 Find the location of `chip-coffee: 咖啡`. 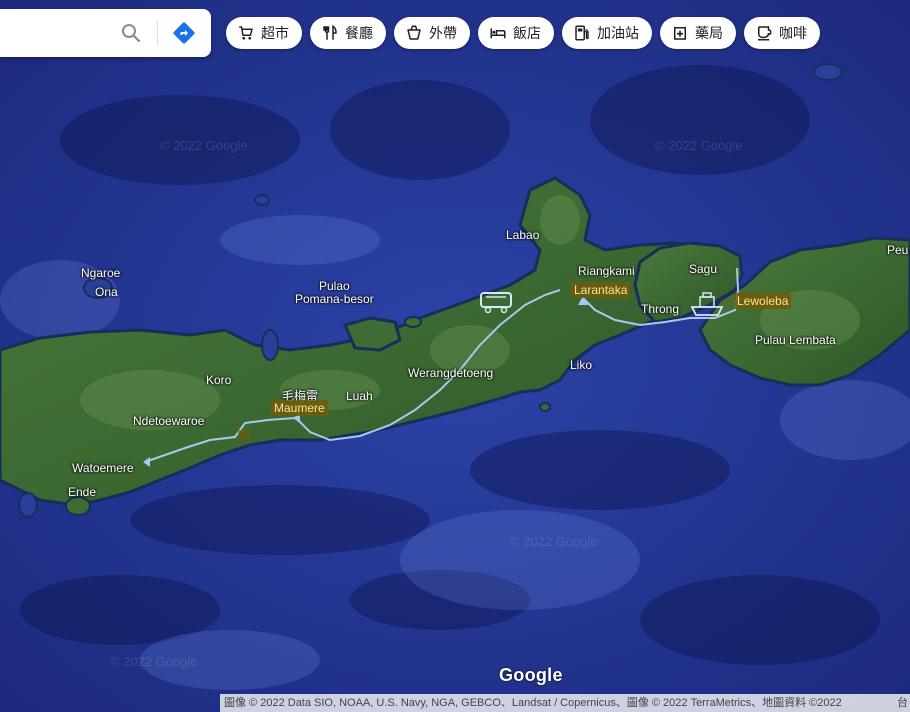

chip-coffee: 咖啡 is located at coordinates (782, 33).